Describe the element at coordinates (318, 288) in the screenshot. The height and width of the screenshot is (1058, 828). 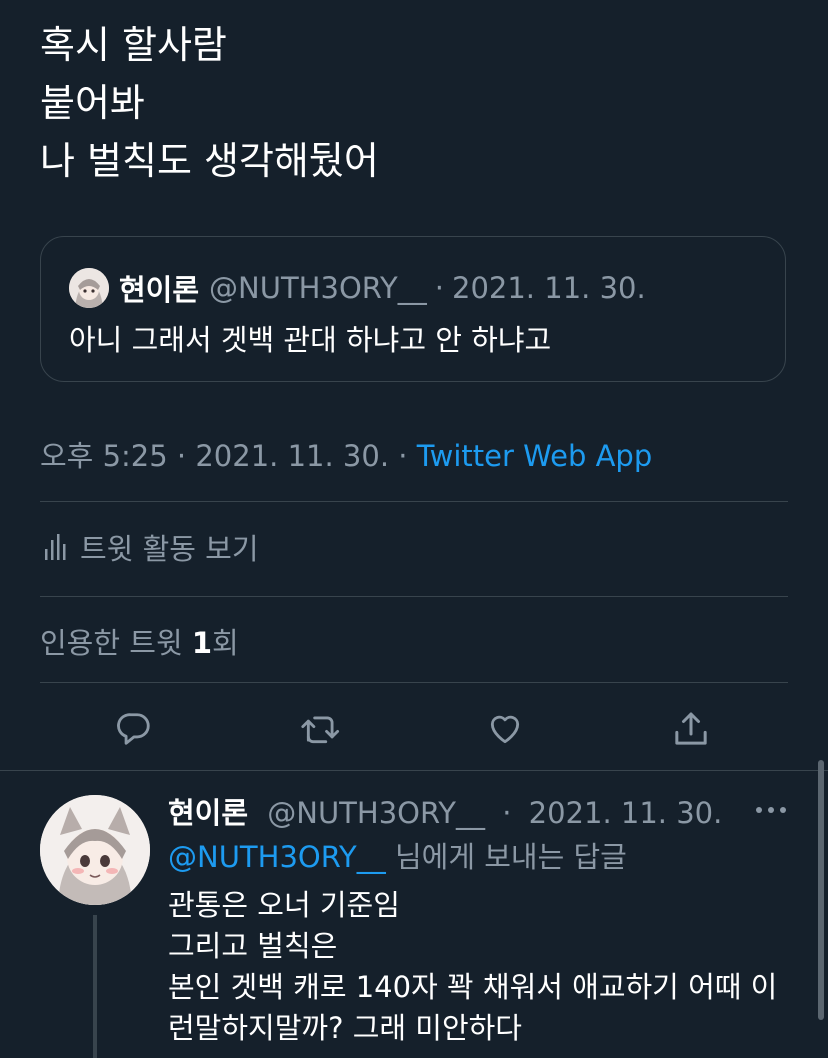
I see `quoted-author-handle: @NUTH3ORY__` at that location.